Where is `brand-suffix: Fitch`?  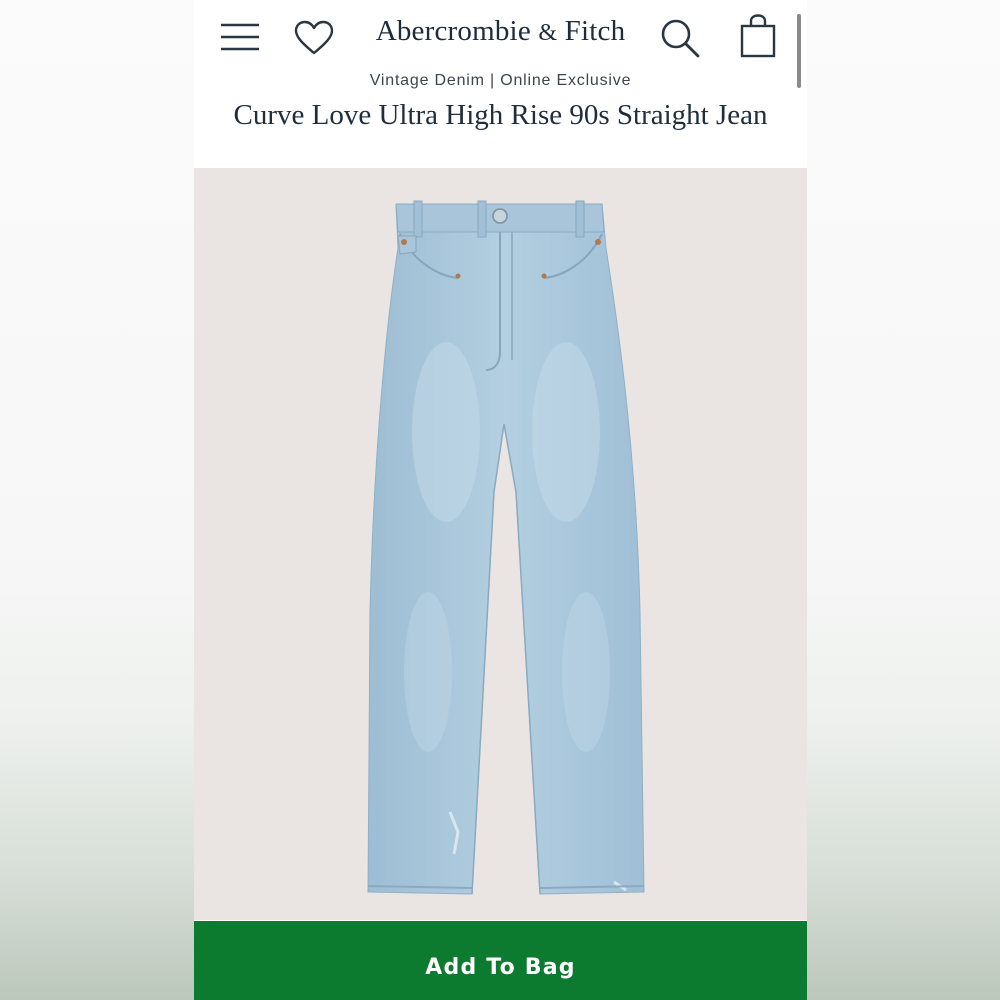 brand-suffix: Fitch is located at coordinates (595, 31).